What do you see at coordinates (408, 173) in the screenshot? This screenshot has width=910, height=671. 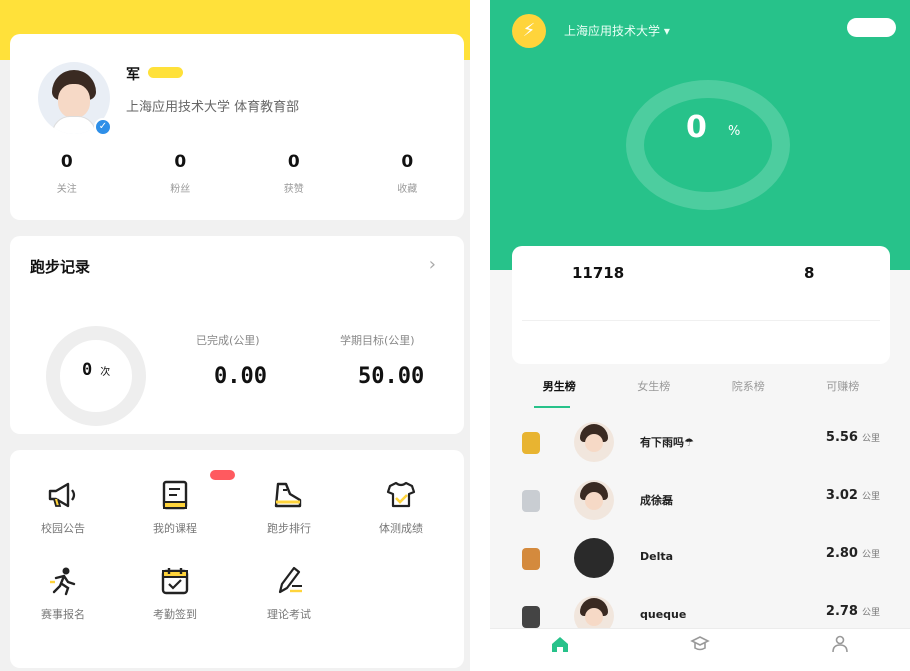 I see `stat-favorites: 0 收藏` at bounding box center [408, 173].